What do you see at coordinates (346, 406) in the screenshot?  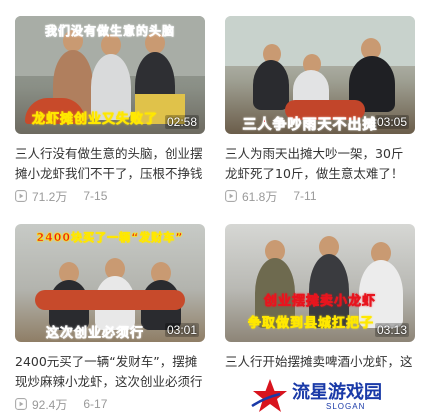 I see `watermark-slogan: SLOGAN` at bounding box center [346, 406].